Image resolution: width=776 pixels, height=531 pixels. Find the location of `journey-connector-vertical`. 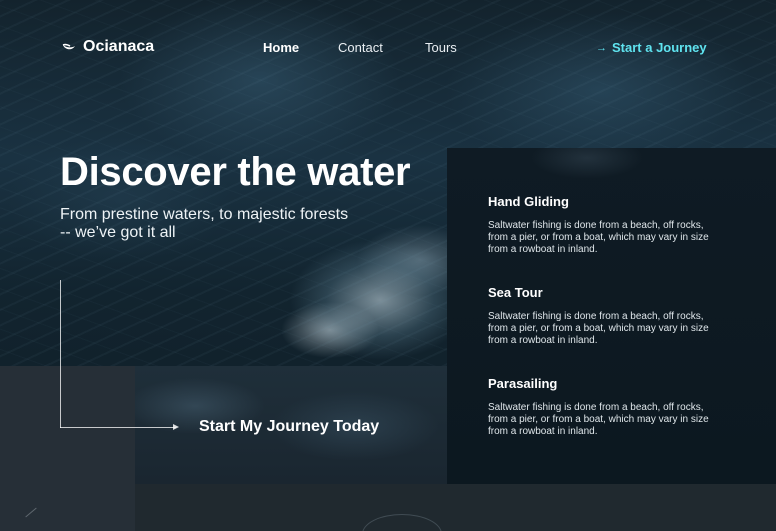

journey-connector-vertical is located at coordinates (60, 354).